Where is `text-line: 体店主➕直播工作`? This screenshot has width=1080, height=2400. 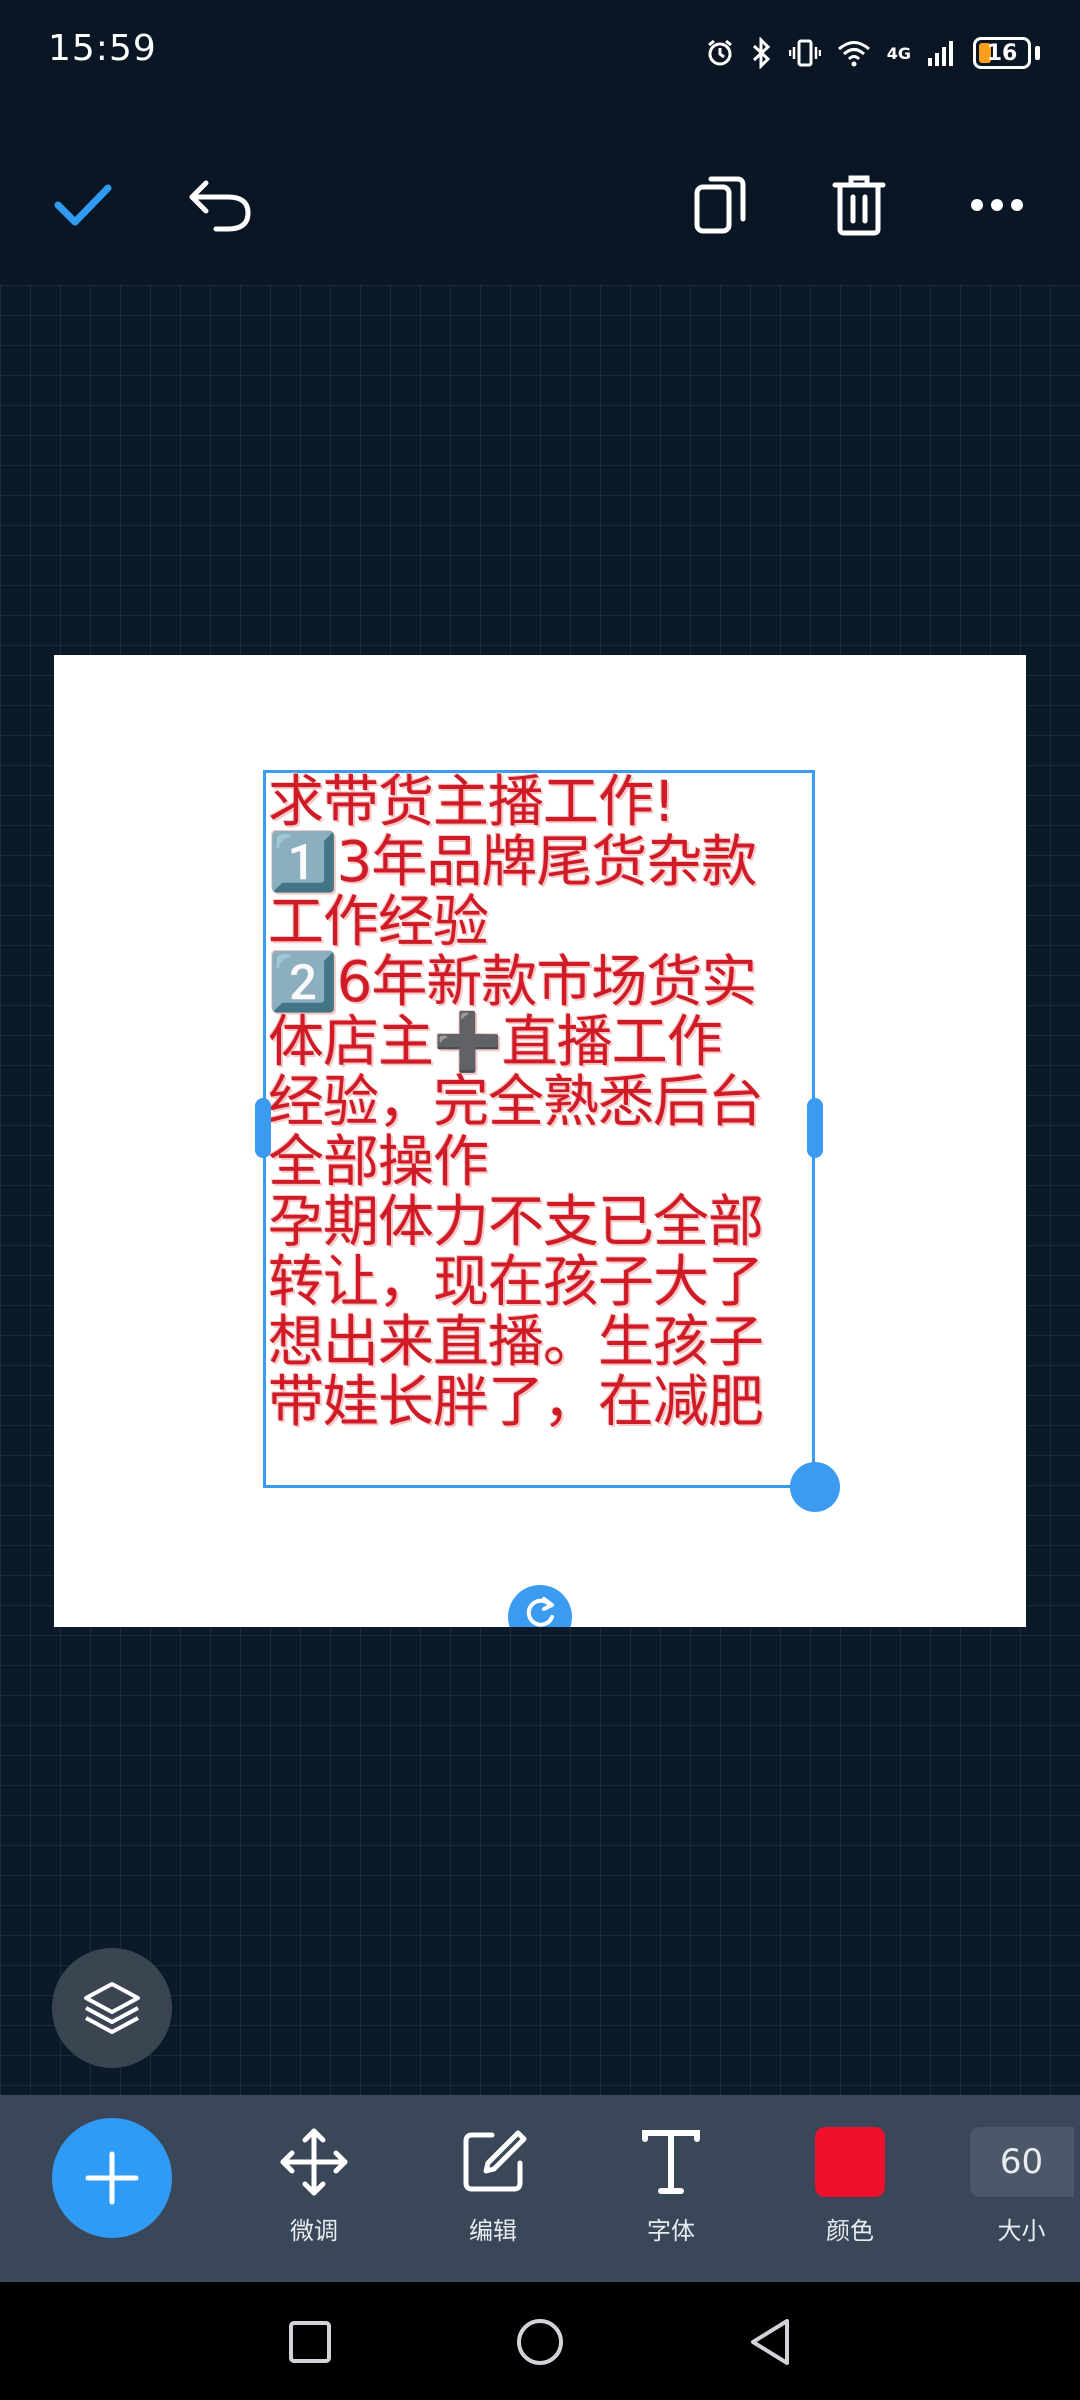 text-line: 体店主➕直播工作 is located at coordinates (495, 1042).